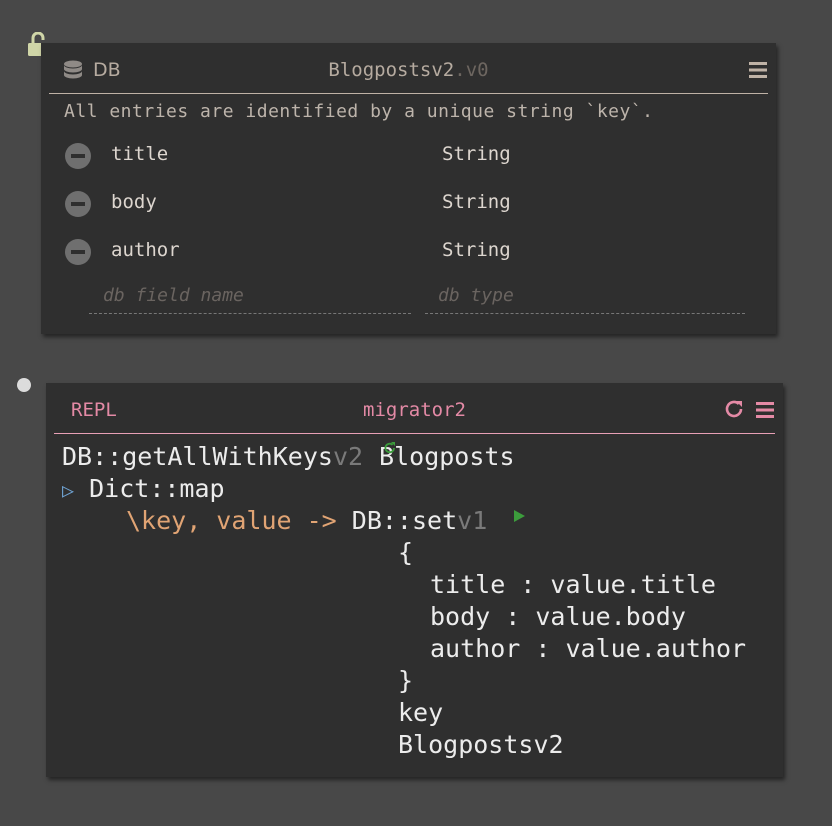 The image size is (832, 826). I want to click on code-arg-table: Blogpostsv2, so click(481, 745).